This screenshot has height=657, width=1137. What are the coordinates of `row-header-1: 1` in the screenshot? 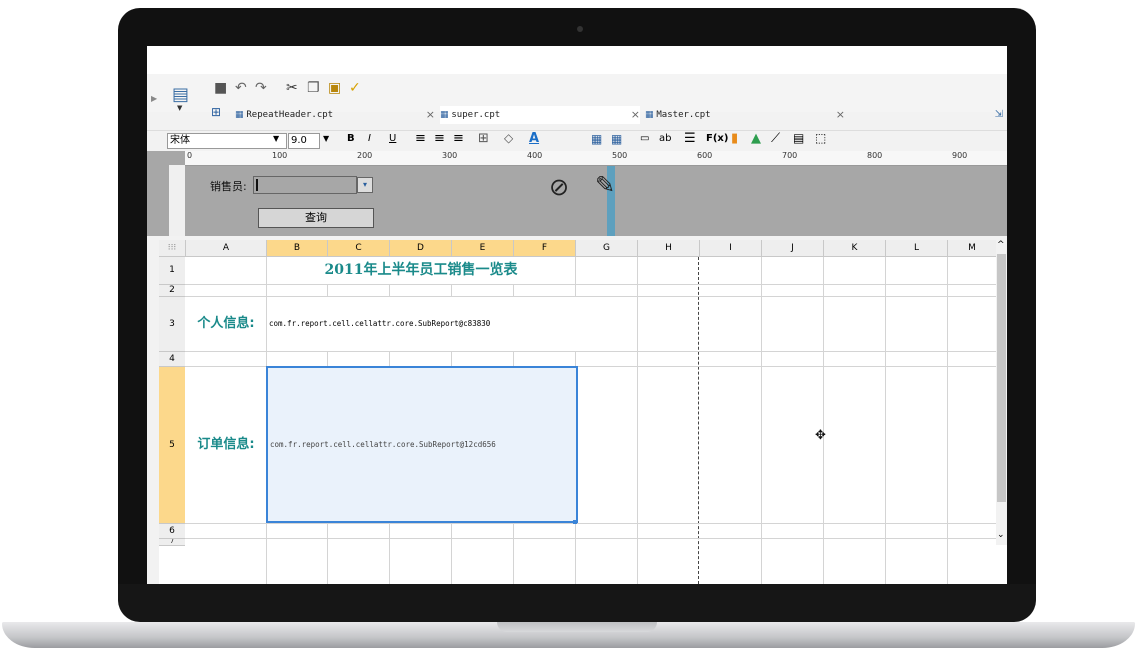 It's located at (172, 271).